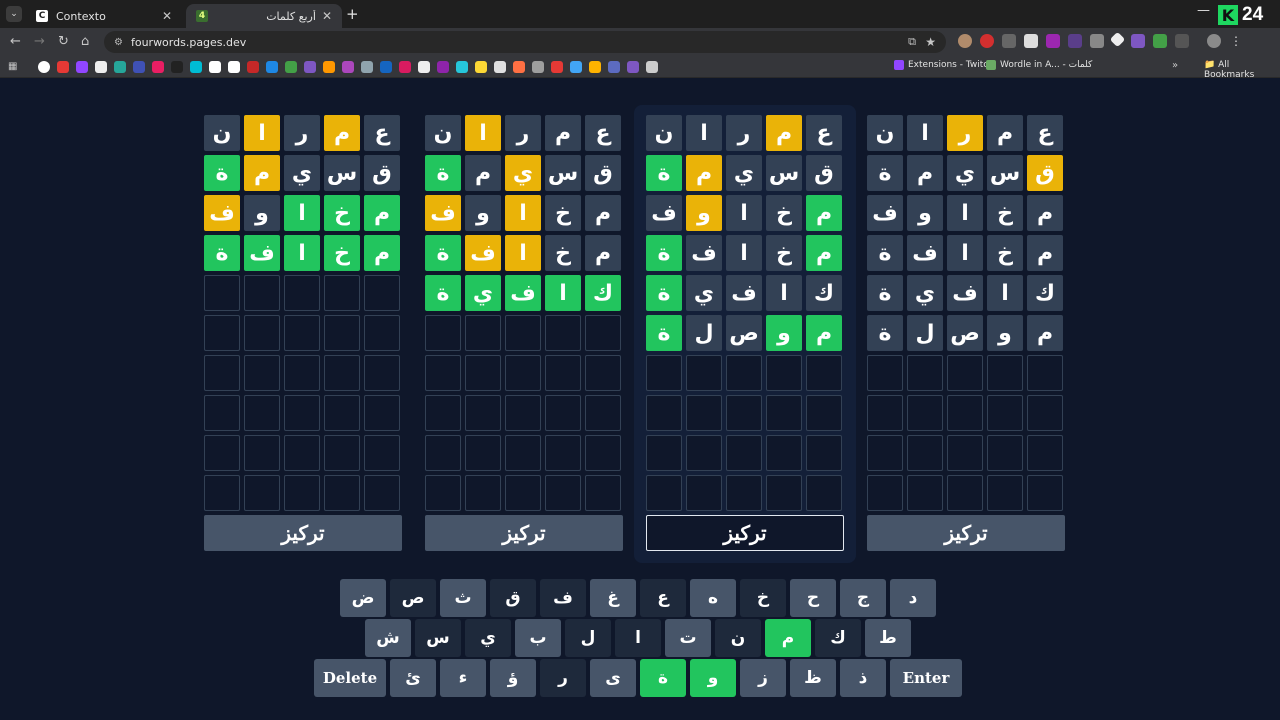 The width and height of the screenshot is (1280, 720). I want to click on key-letter: ش, so click(388, 638).